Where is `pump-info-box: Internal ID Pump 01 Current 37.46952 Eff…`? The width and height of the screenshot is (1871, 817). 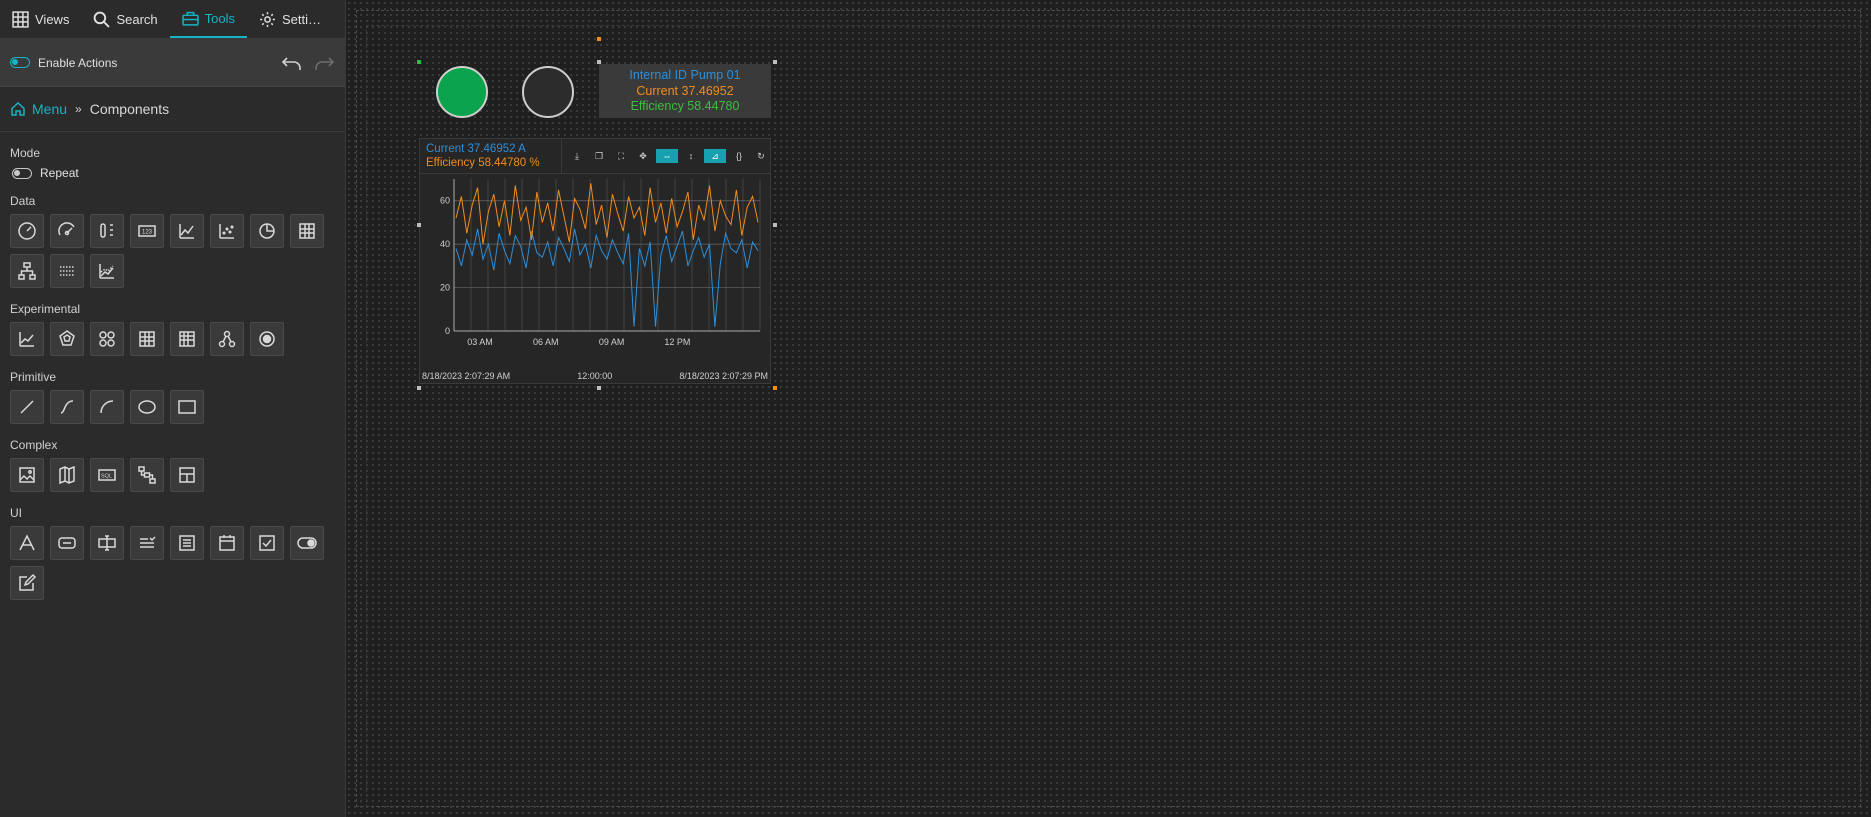 pump-info-box: Internal ID Pump 01 Current 37.46952 Eff… is located at coordinates (685, 91).